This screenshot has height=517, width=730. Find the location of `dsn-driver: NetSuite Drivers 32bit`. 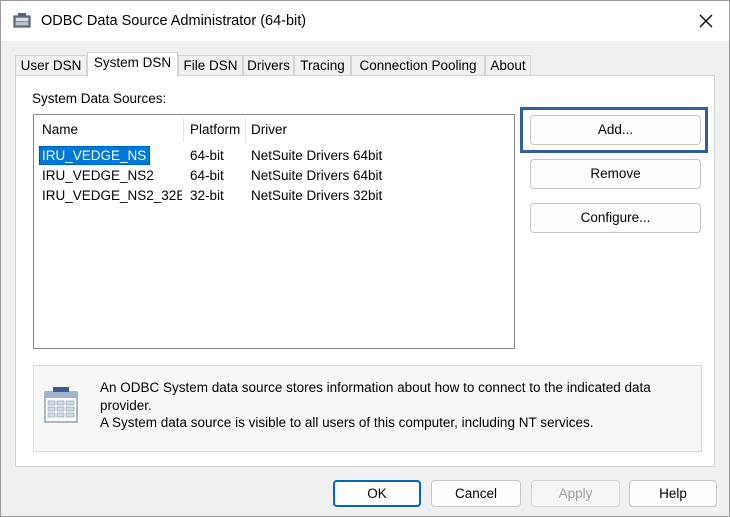

dsn-driver: NetSuite Drivers 32bit is located at coordinates (317, 195).